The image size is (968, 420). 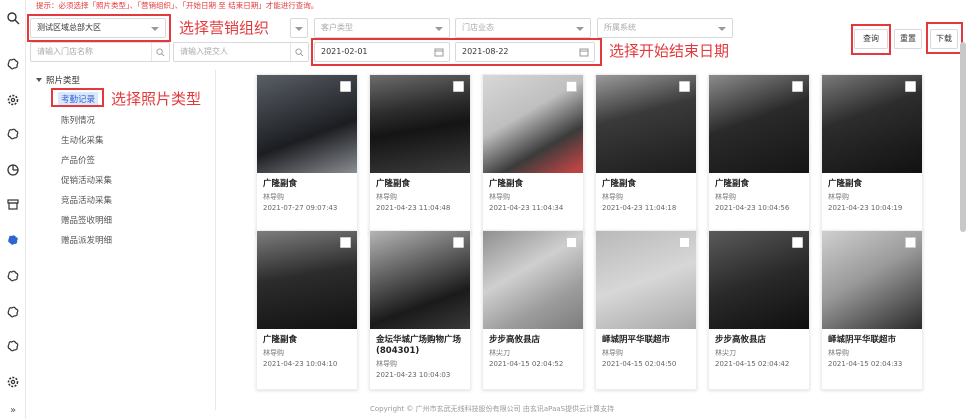 What do you see at coordinates (908, 39) in the screenshot?
I see `reset-button: 重置` at bounding box center [908, 39].